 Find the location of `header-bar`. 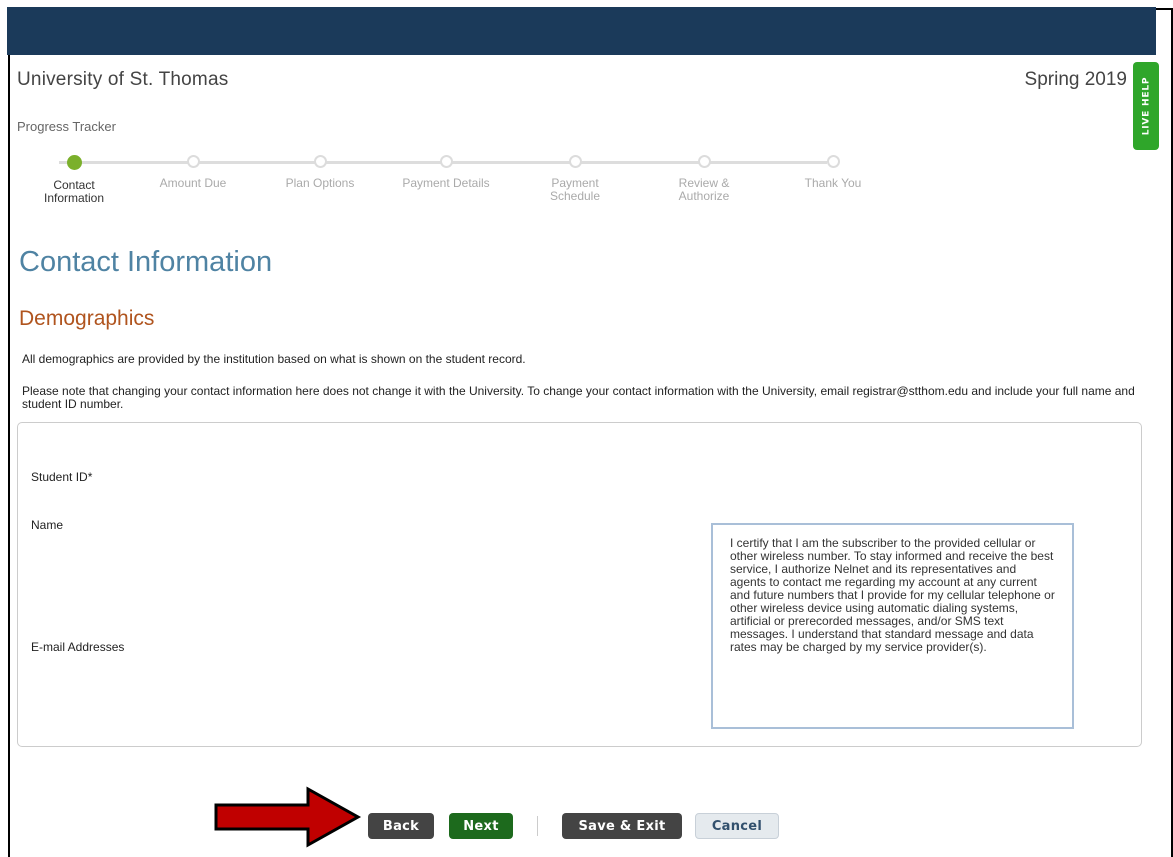

header-bar is located at coordinates (581, 31).